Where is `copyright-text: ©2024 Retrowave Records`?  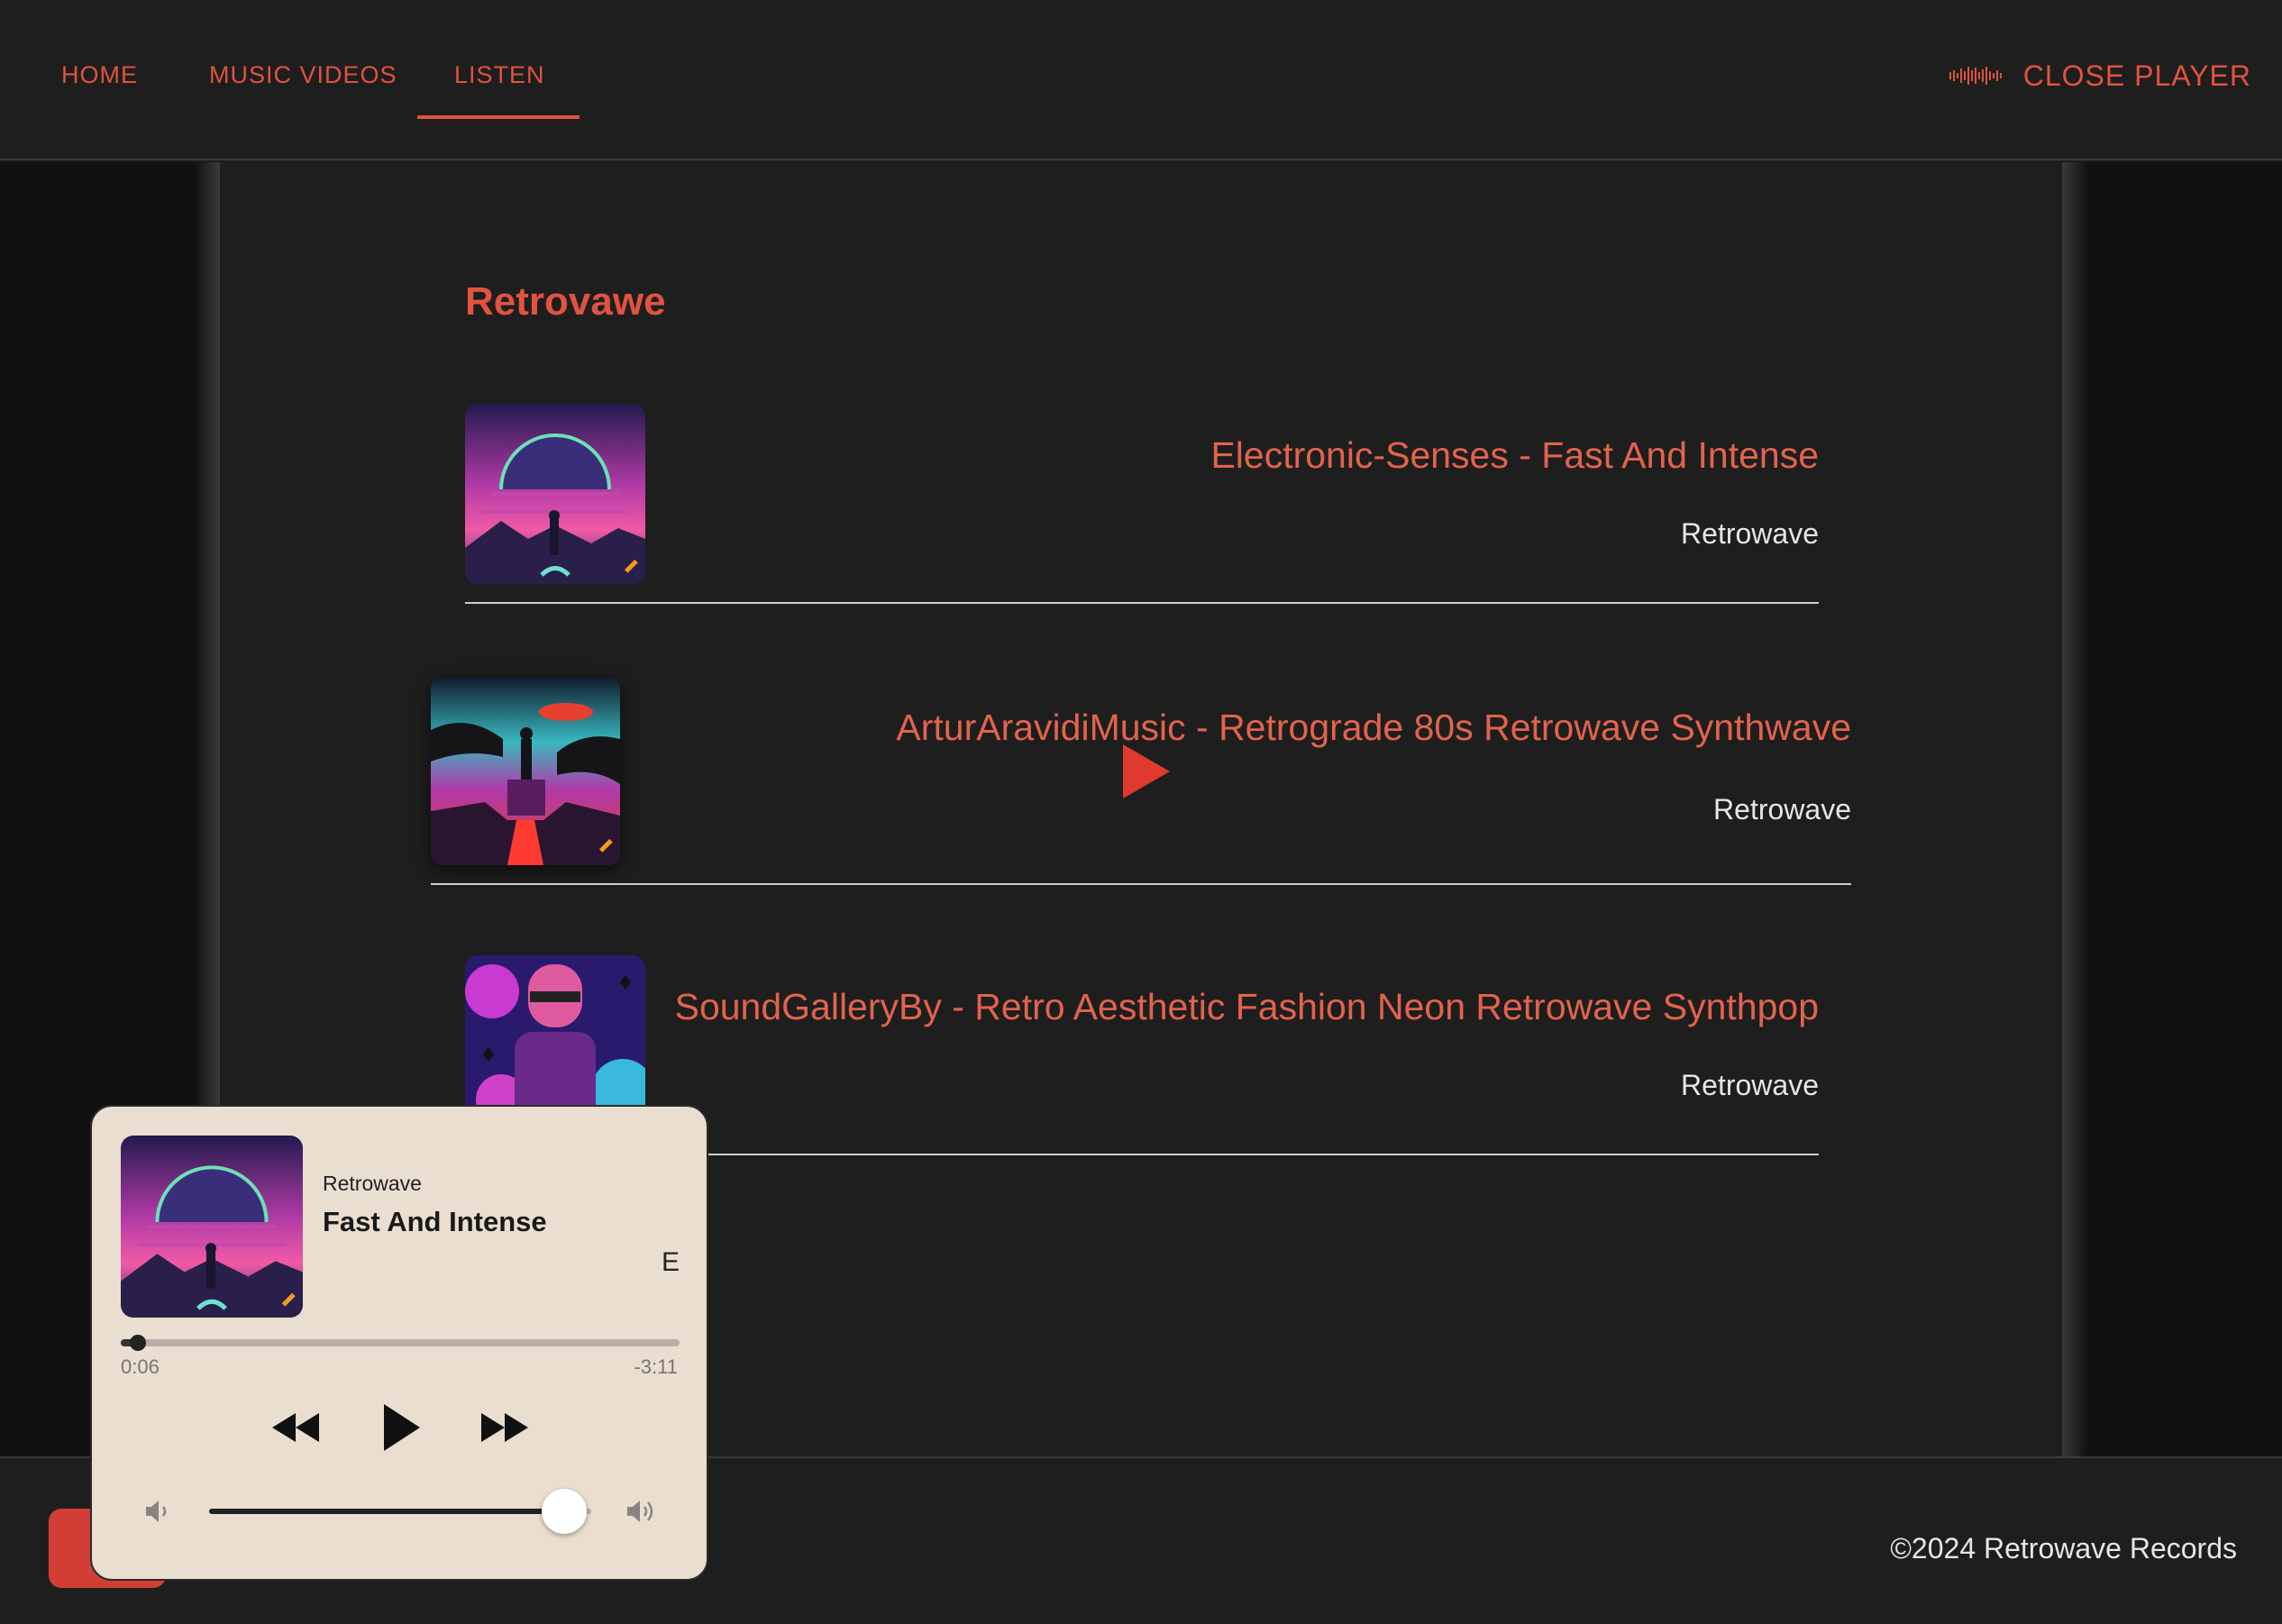 copyright-text: ©2024 Retrowave Records is located at coordinates (2064, 1548).